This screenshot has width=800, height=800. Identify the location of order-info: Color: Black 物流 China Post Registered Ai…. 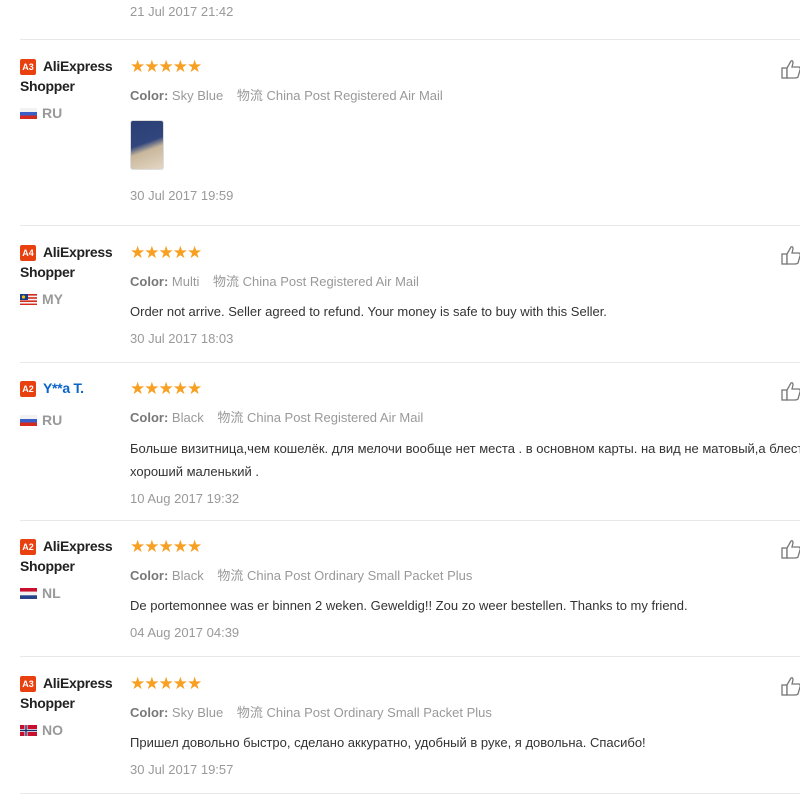
(465, 416).